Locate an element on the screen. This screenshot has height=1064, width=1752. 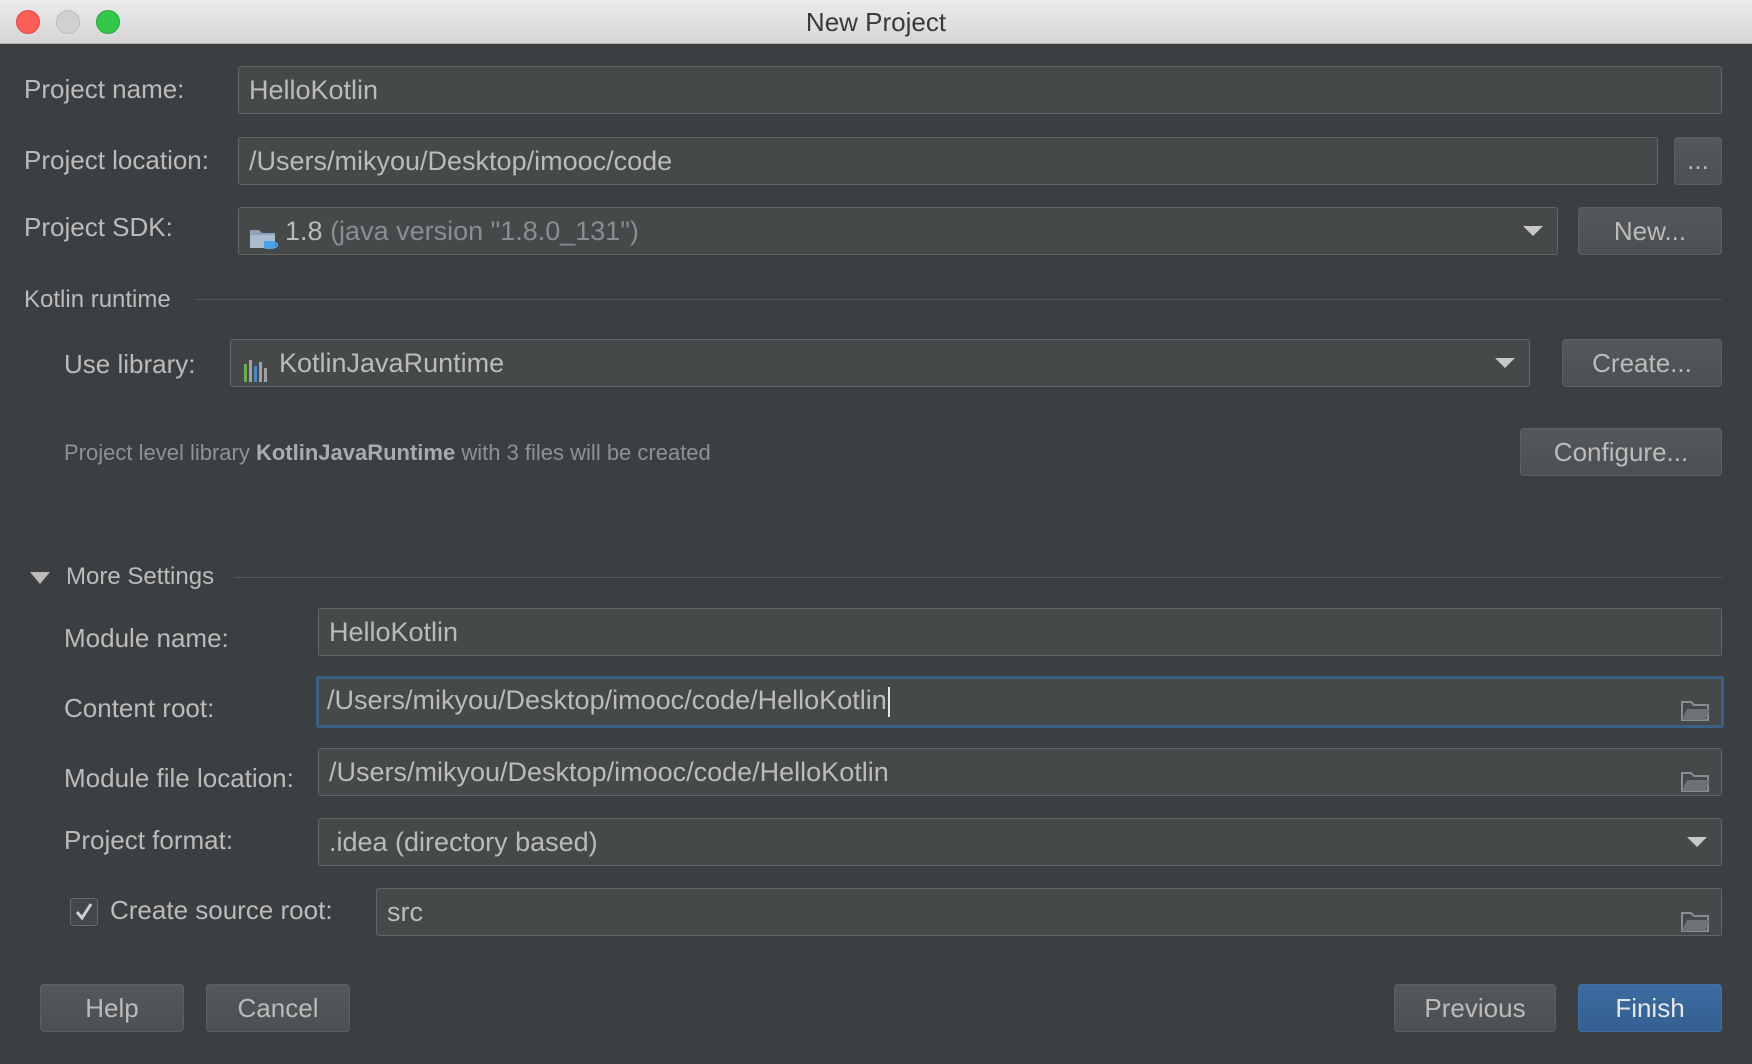
library-value: KotlinJavaRuntime is located at coordinates (392, 363).